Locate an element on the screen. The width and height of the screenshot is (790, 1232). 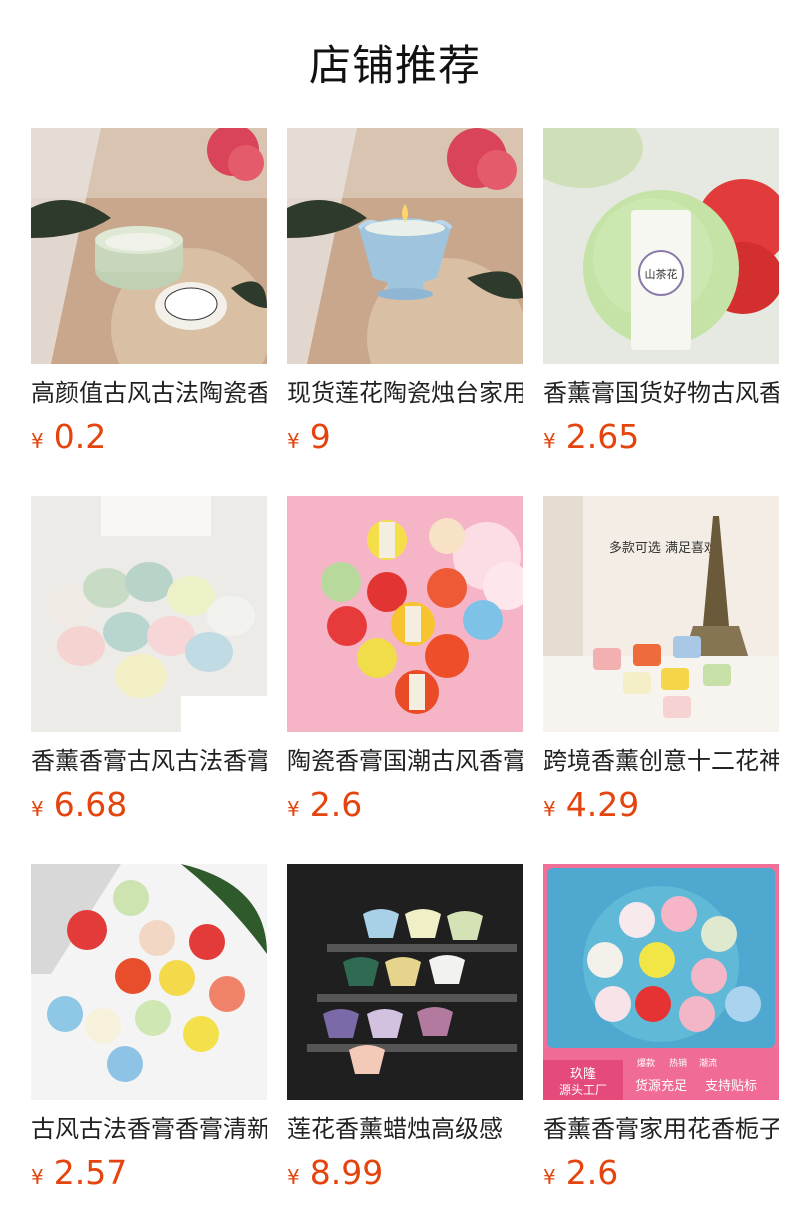
price-value: 2.57 is located at coordinates (90, 1172).